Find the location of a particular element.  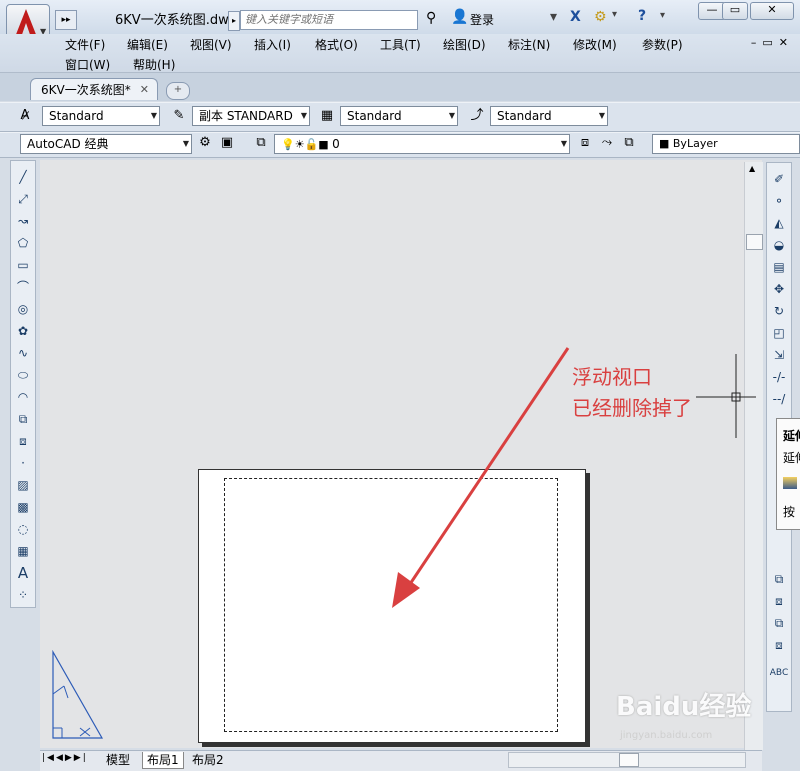

ellipse-arc-icon: ◠ is located at coordinates (23, 397).